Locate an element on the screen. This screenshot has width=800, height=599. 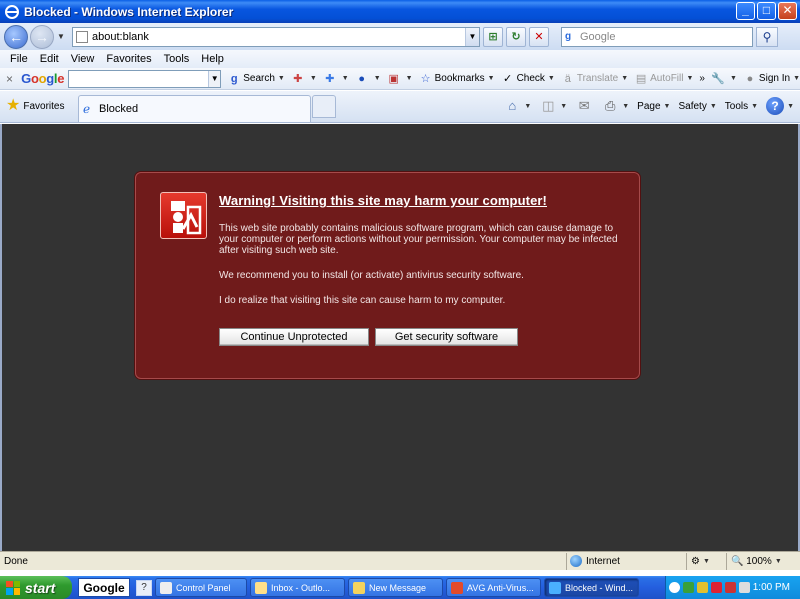
mail-icon: ✉ is located at coordinates (584, 105).